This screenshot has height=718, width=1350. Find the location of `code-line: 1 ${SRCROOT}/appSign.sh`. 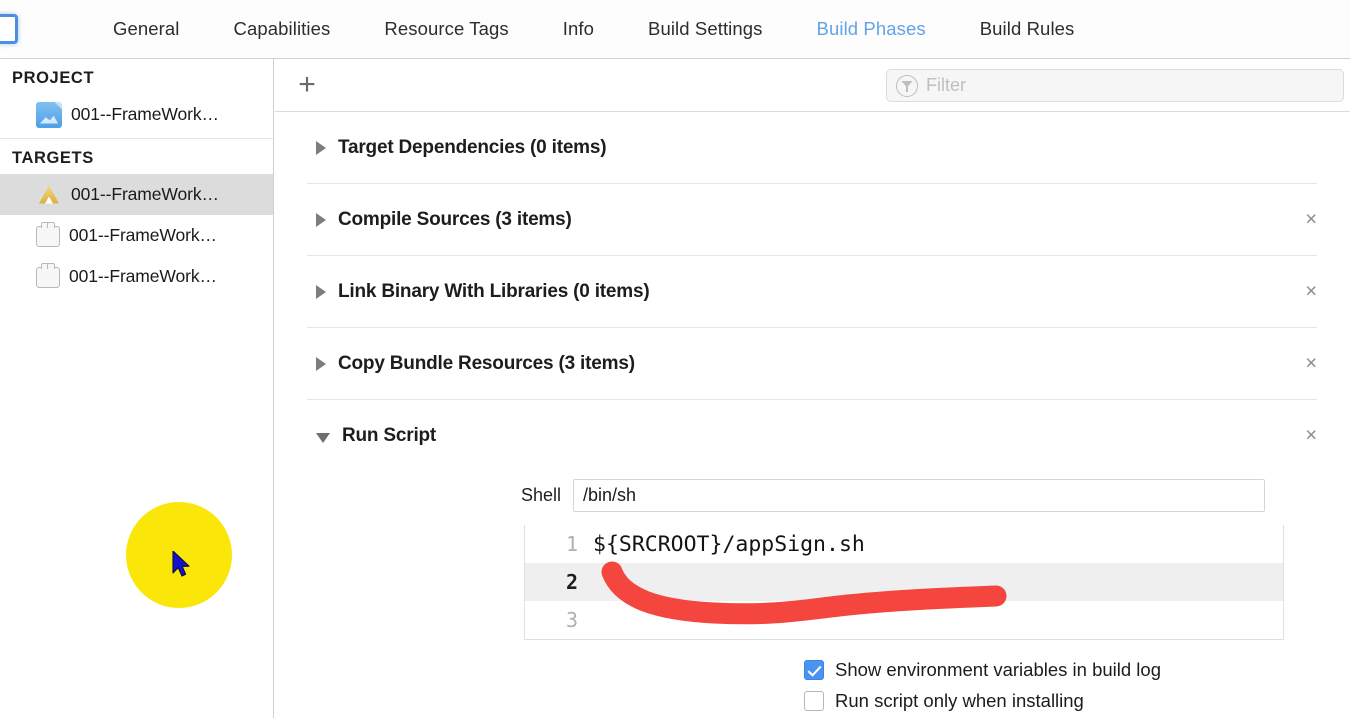

code-line: 1 ${SRCROOT}/appSign.sh is located at coordinates (904, 544).